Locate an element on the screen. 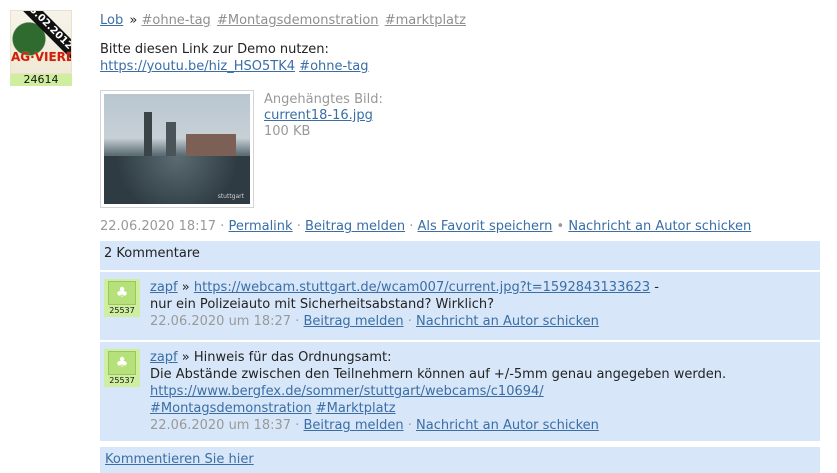 This screenshot has height=473, width=837. breadcrumb-parent-link: Lob is located at coordinates (111, 20).